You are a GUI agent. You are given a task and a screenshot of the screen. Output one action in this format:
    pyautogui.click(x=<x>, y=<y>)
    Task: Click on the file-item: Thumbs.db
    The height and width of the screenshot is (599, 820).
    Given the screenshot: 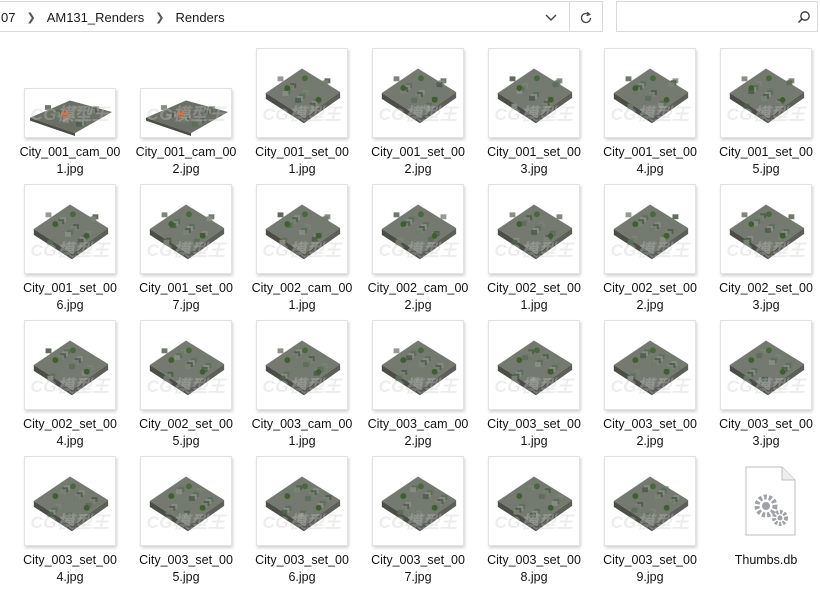 What is the action you would take?
    pyautogui.click(x=766, y=524)
    